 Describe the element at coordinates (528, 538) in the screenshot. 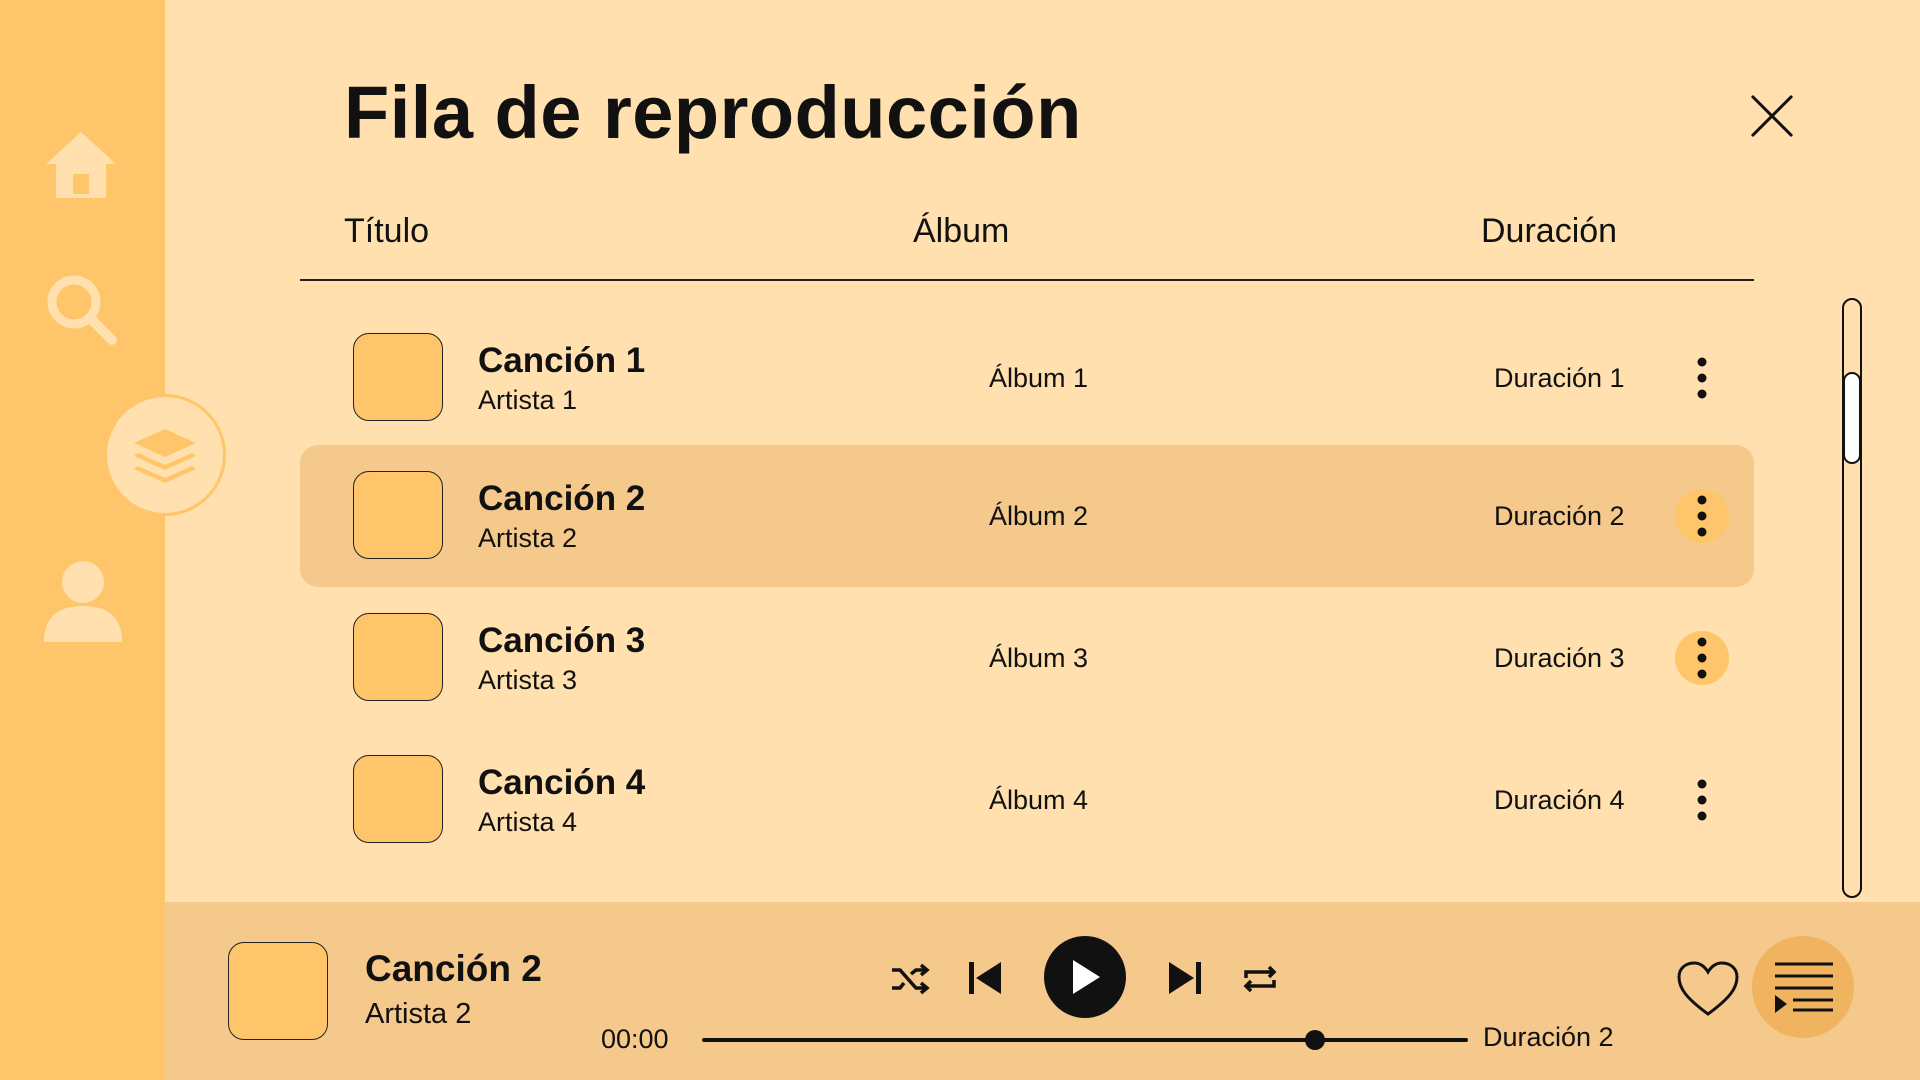

I see `song-artist: Artista 2` at that location.